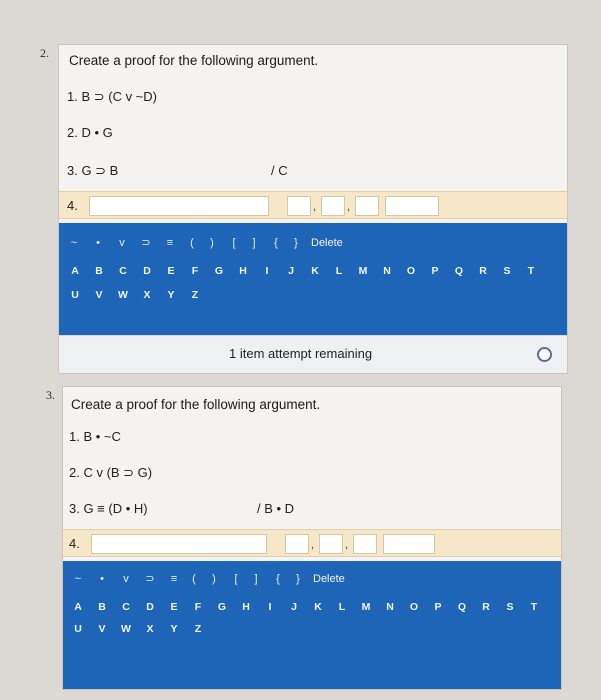 The width and height of the screenshot is (601, 700). What do you see at coordinates (312, 629) in the screenshot?
I see `letter-row: U V W X Y Z` at bounding box center [312, 629].